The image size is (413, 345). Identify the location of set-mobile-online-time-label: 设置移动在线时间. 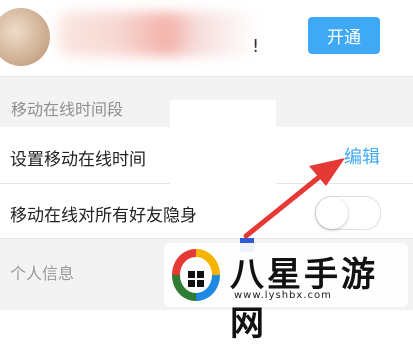
(78, 160).